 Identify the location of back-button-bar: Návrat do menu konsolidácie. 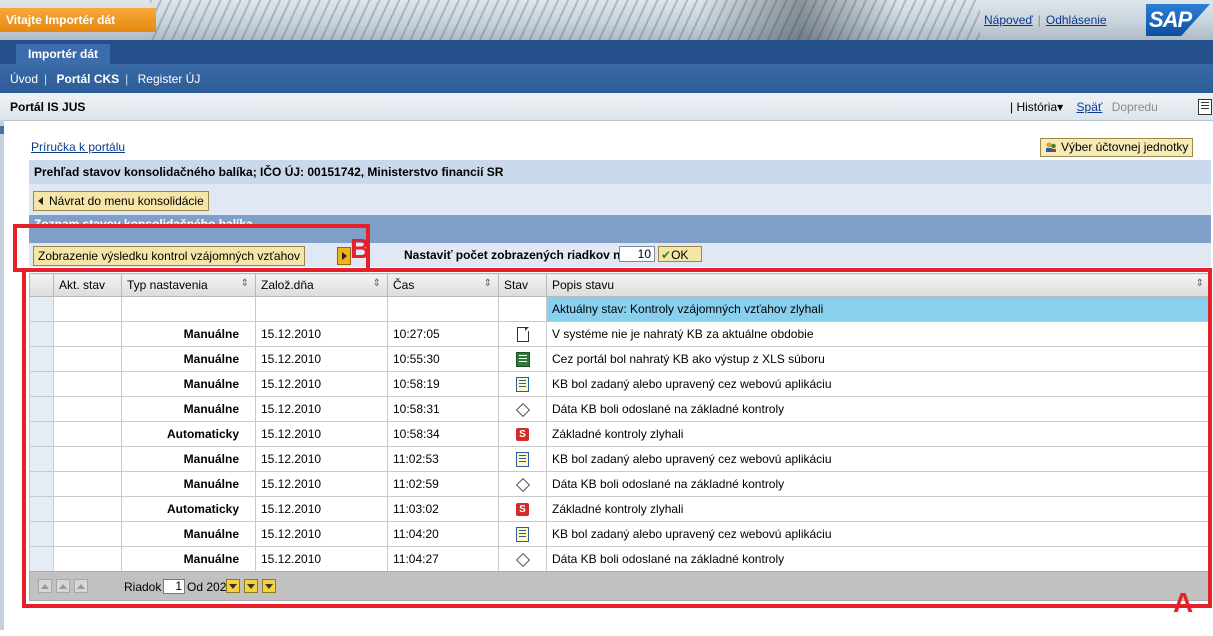
(620, 199).